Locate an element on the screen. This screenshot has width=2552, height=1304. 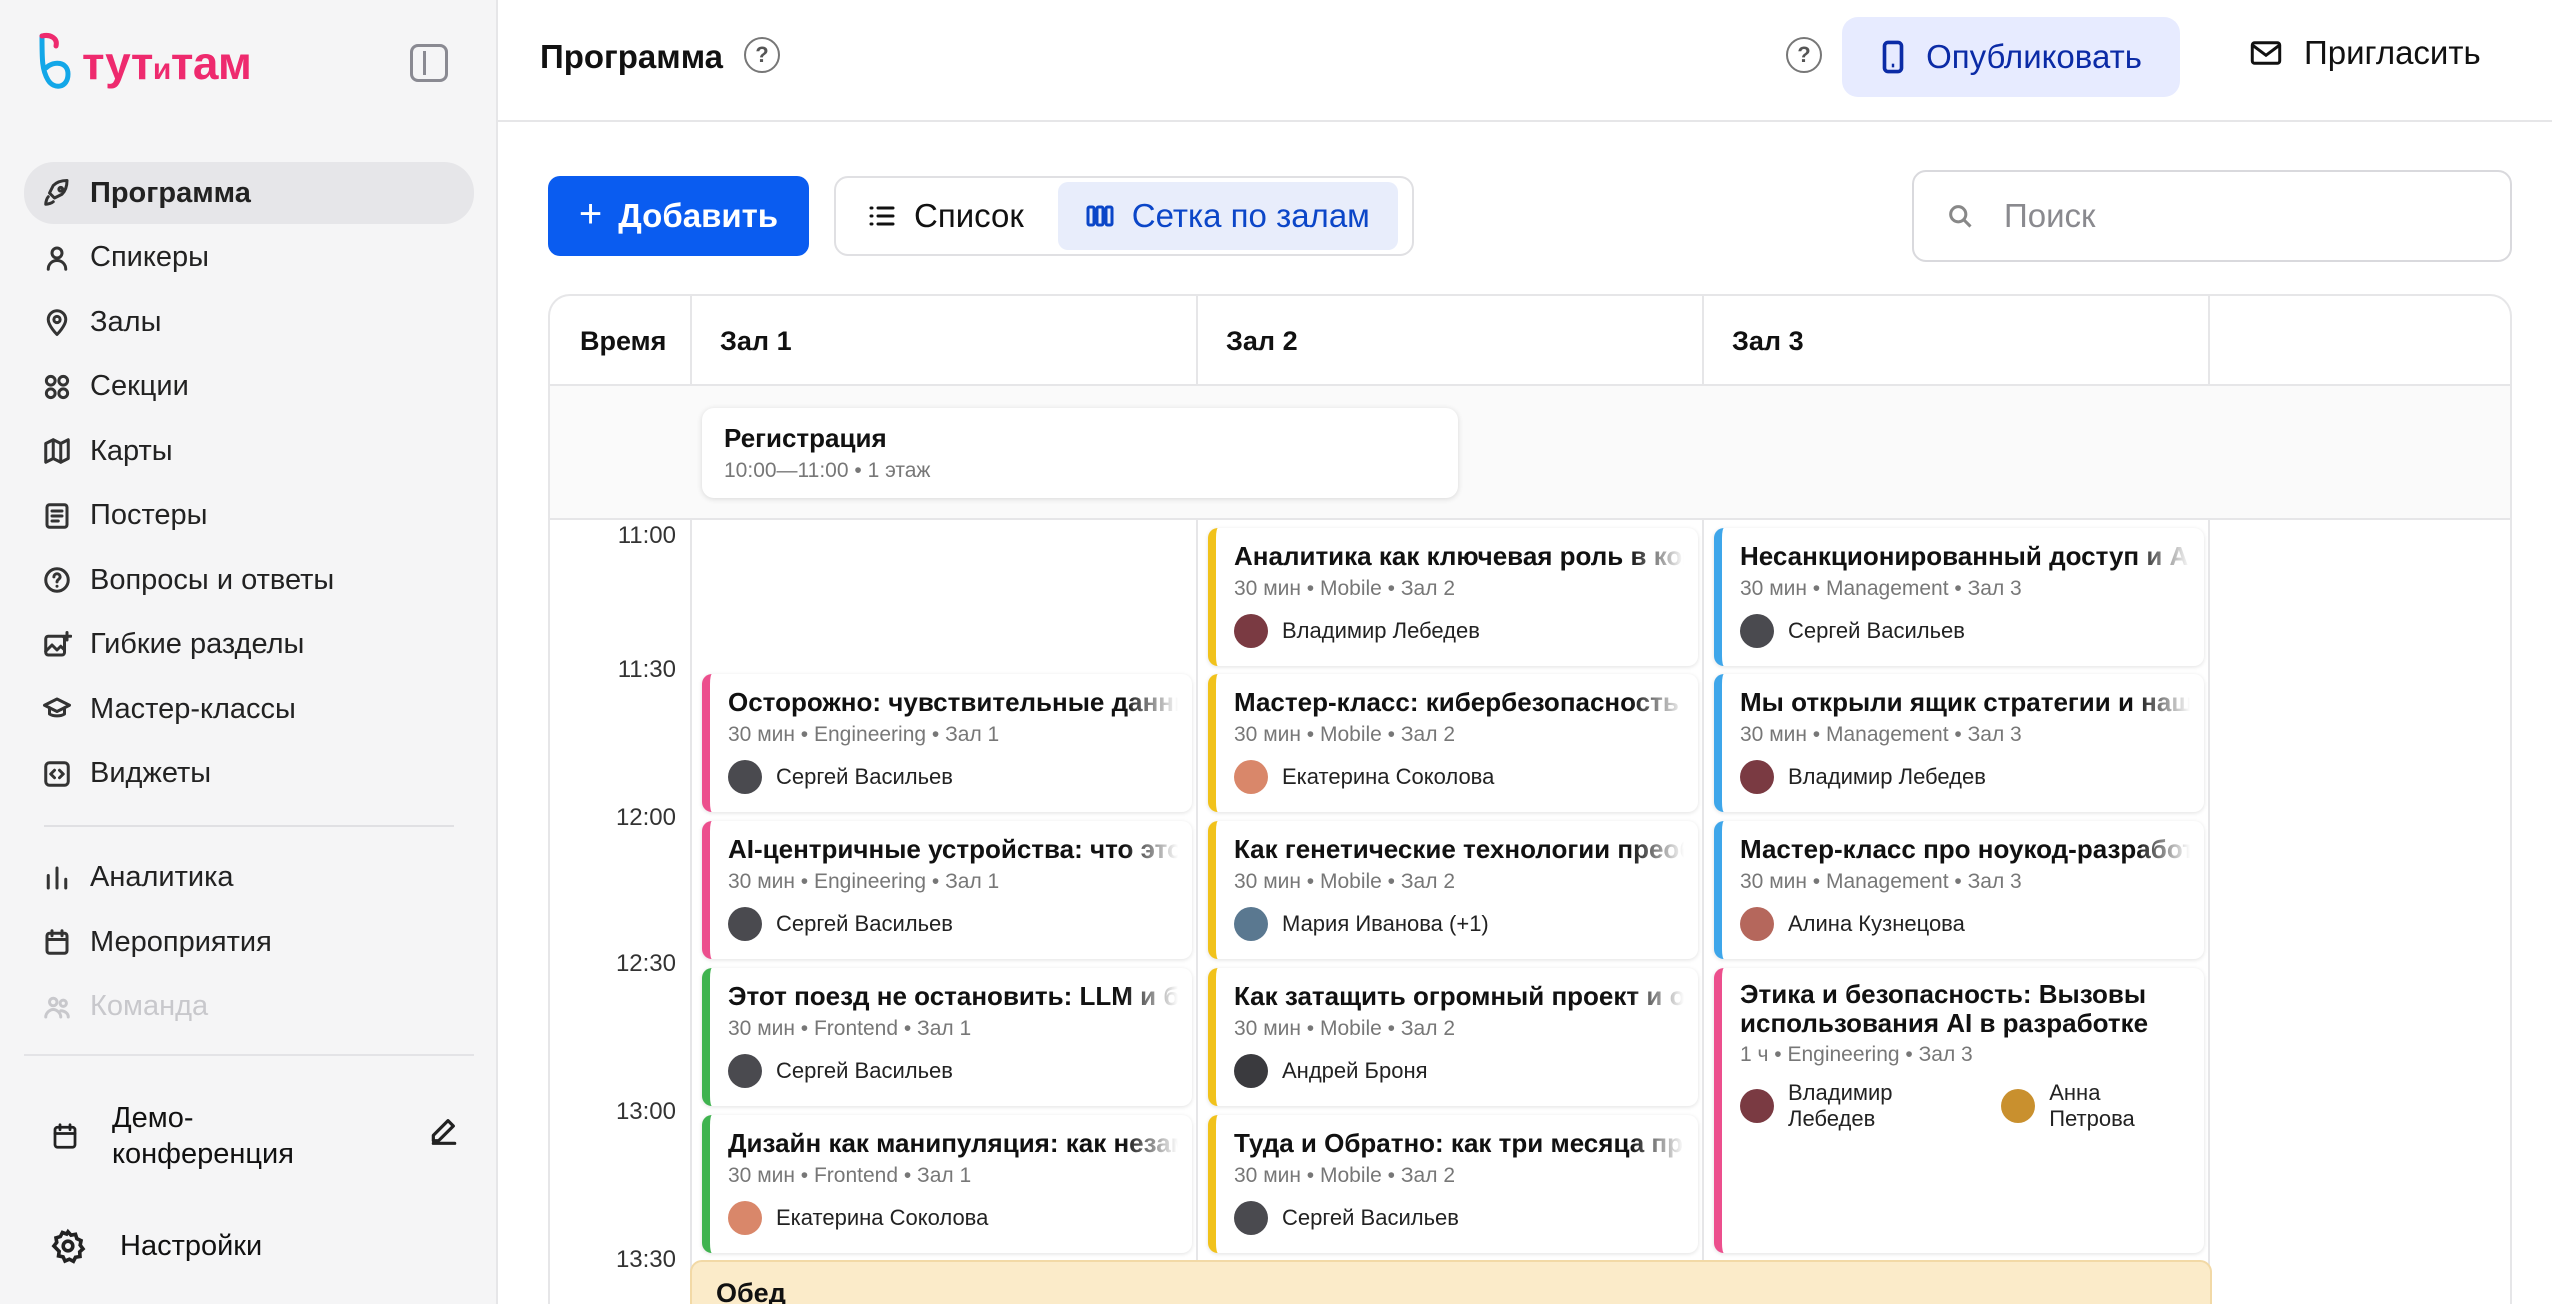
sidebar-item-program: Программа is located at coordinates (249, 193).